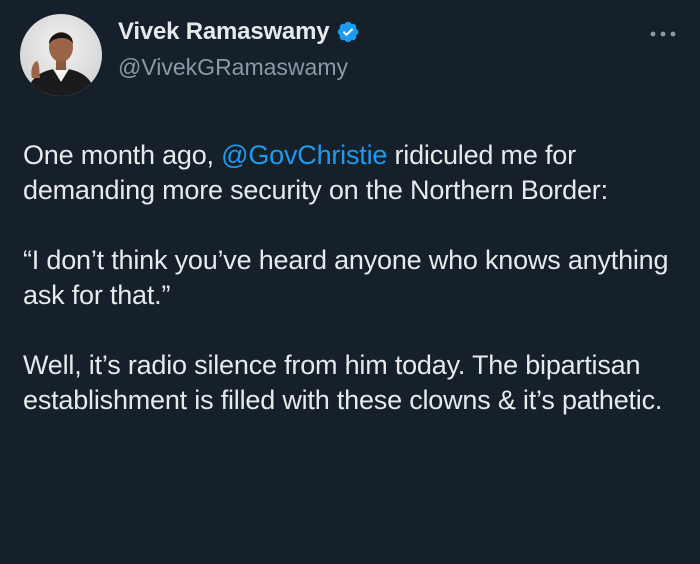  I want to click on author-name-row: Vivek Ramaswamy, so click(239, 32).